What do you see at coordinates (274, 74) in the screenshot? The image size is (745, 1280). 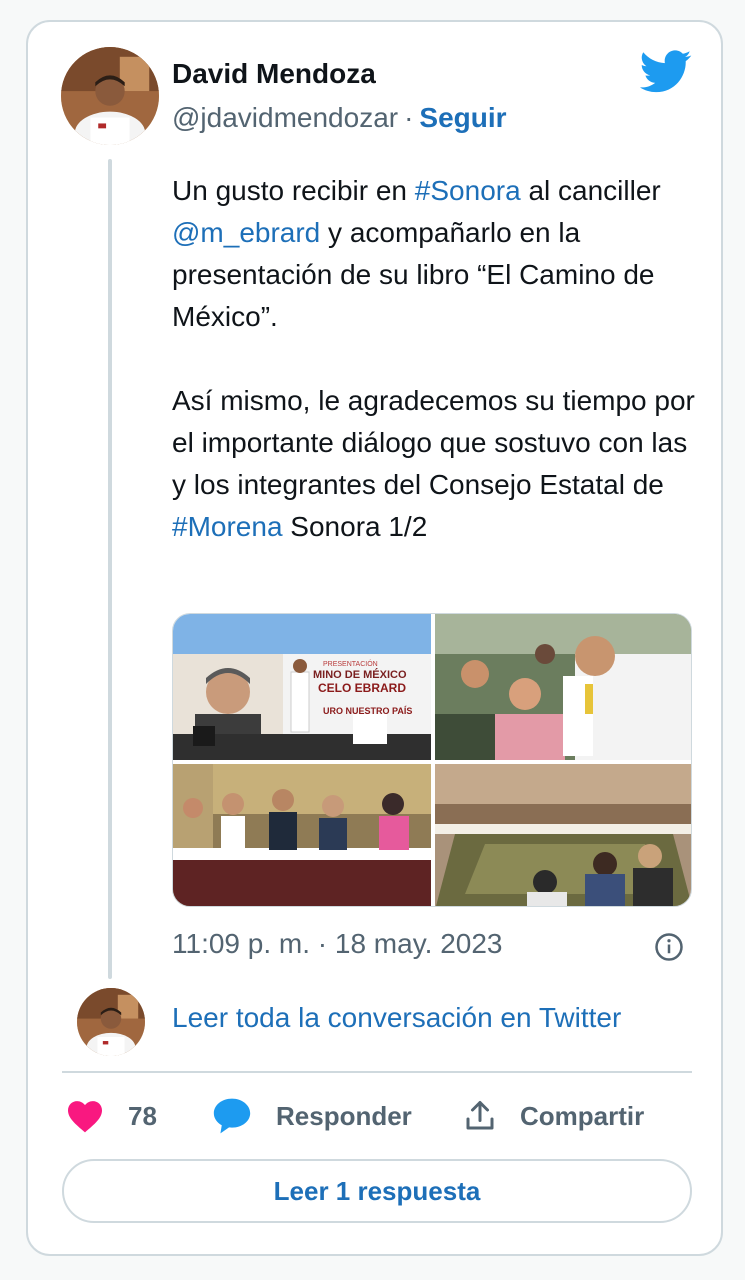 I see `author-name: David Mendoza` at bounding box center [274, 74].